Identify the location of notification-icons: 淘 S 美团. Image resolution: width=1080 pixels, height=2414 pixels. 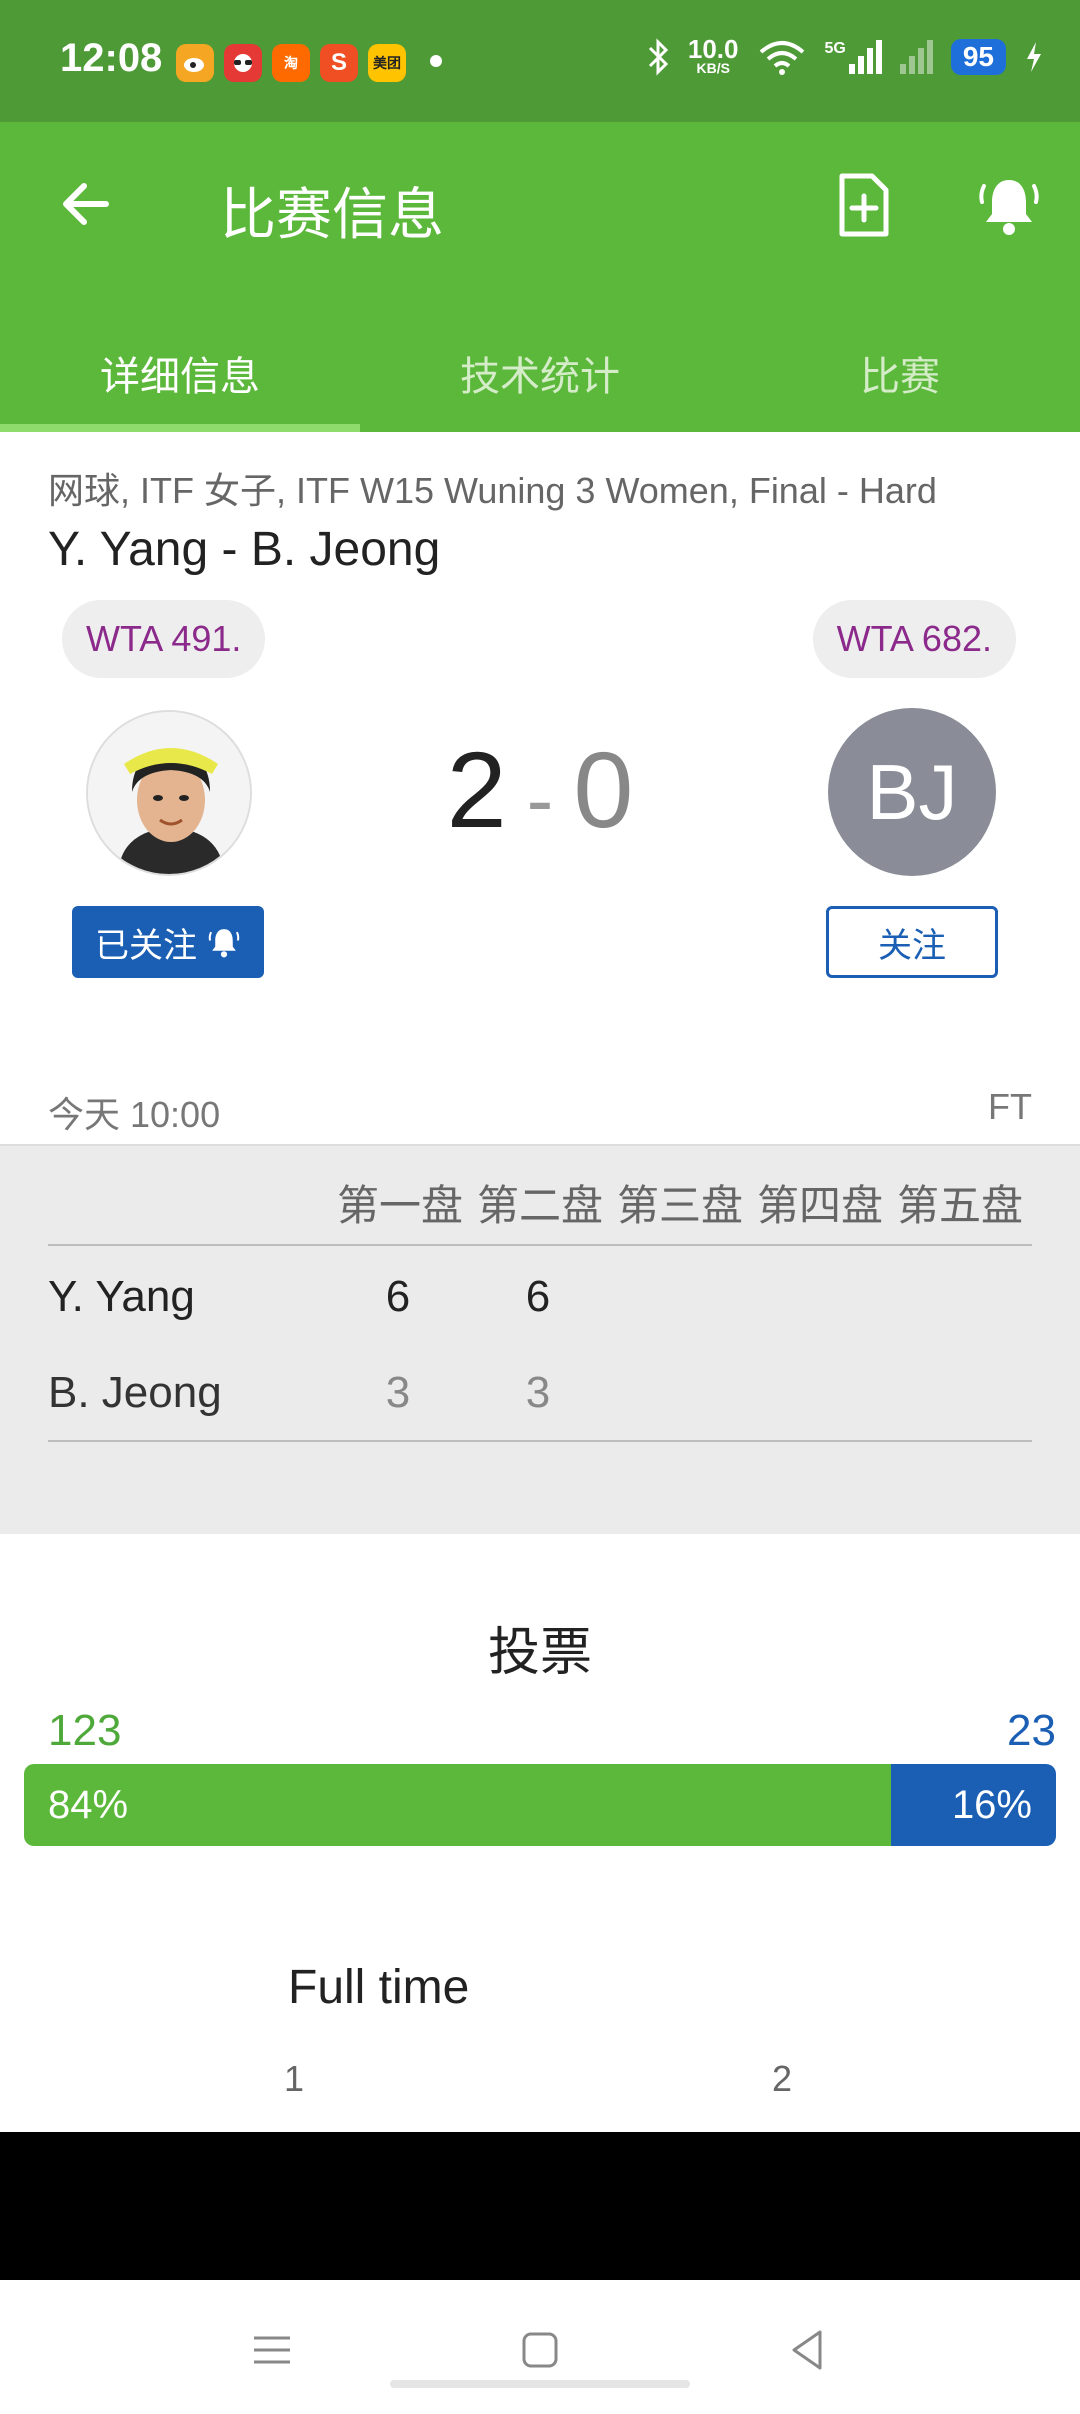
(291, 63).